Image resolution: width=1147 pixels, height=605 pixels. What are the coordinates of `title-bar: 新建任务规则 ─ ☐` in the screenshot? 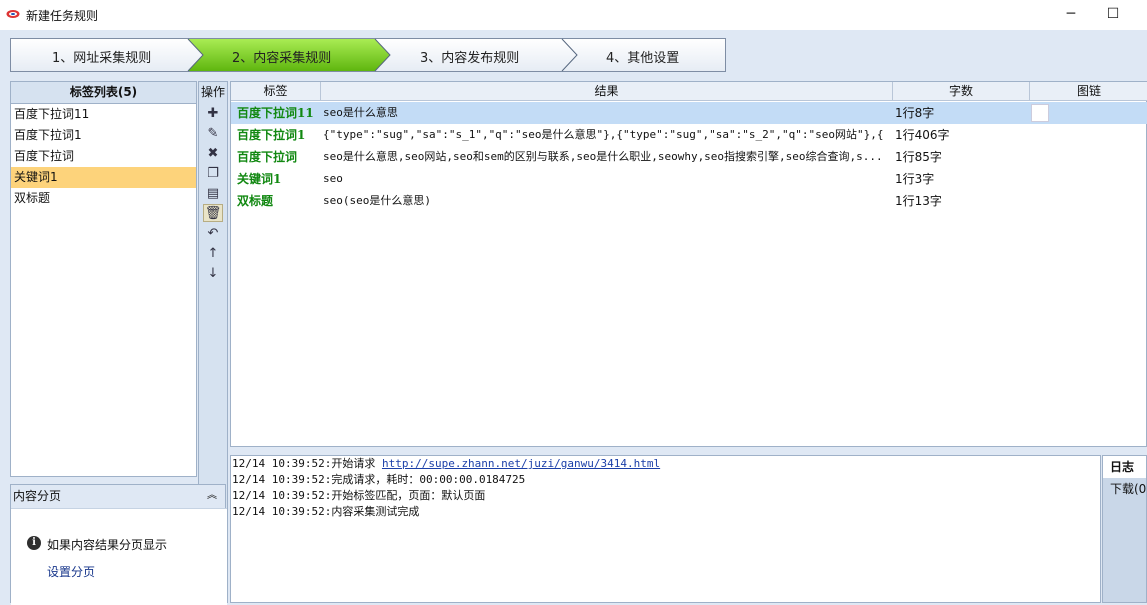 It's located at (573, 15).